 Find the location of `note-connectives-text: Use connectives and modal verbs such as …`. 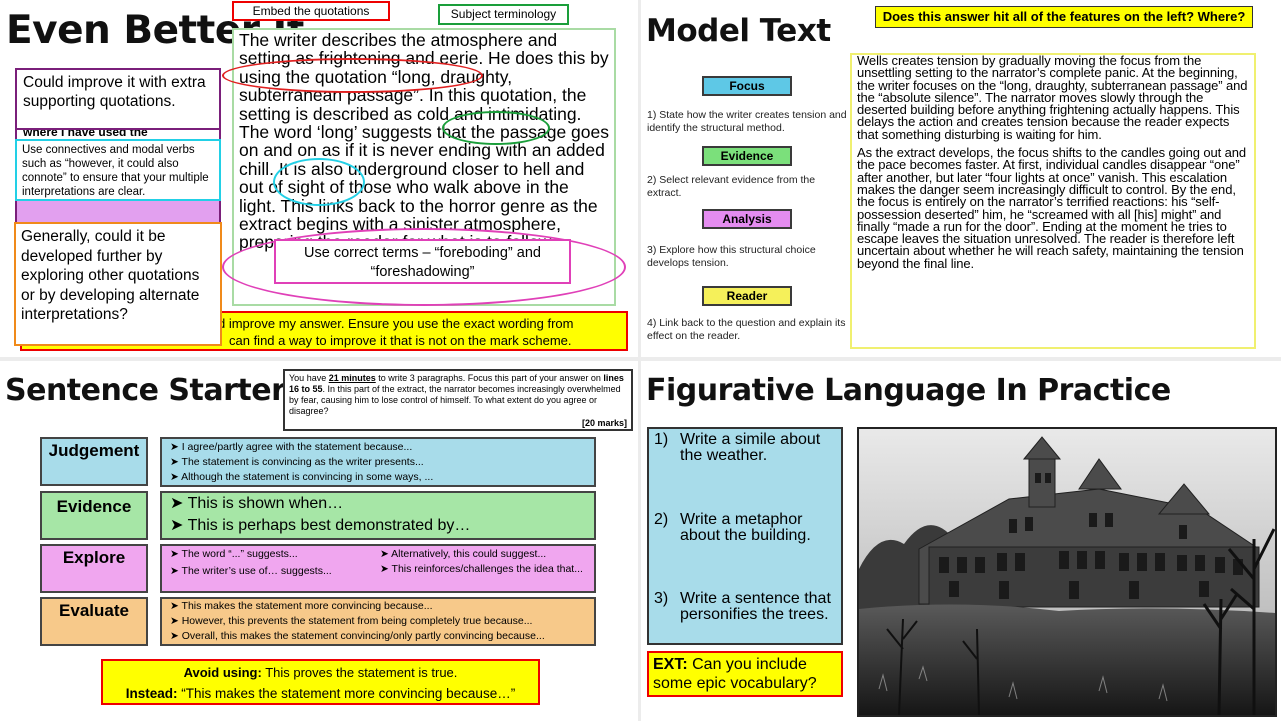

note-connectives-text: Use connectives and modal verbs such as … is located at coordinates (115, 171).